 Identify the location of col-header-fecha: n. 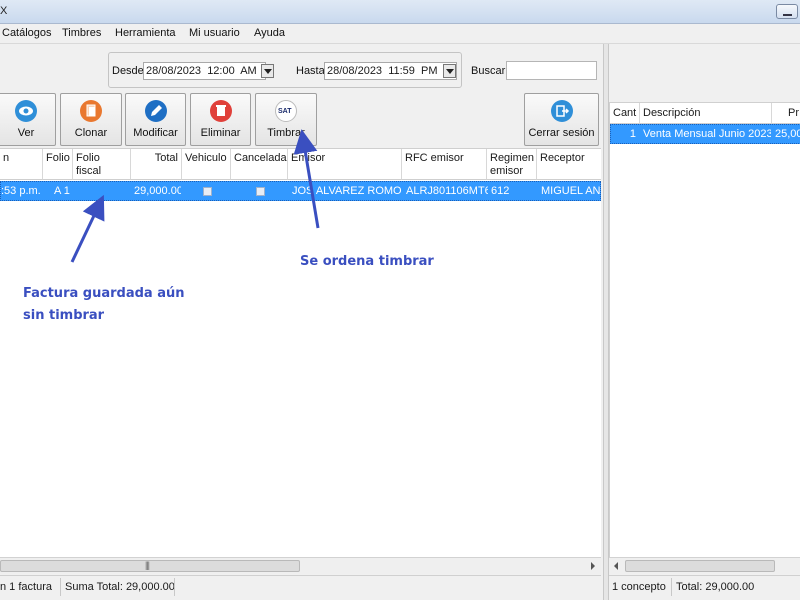
(21, 164).